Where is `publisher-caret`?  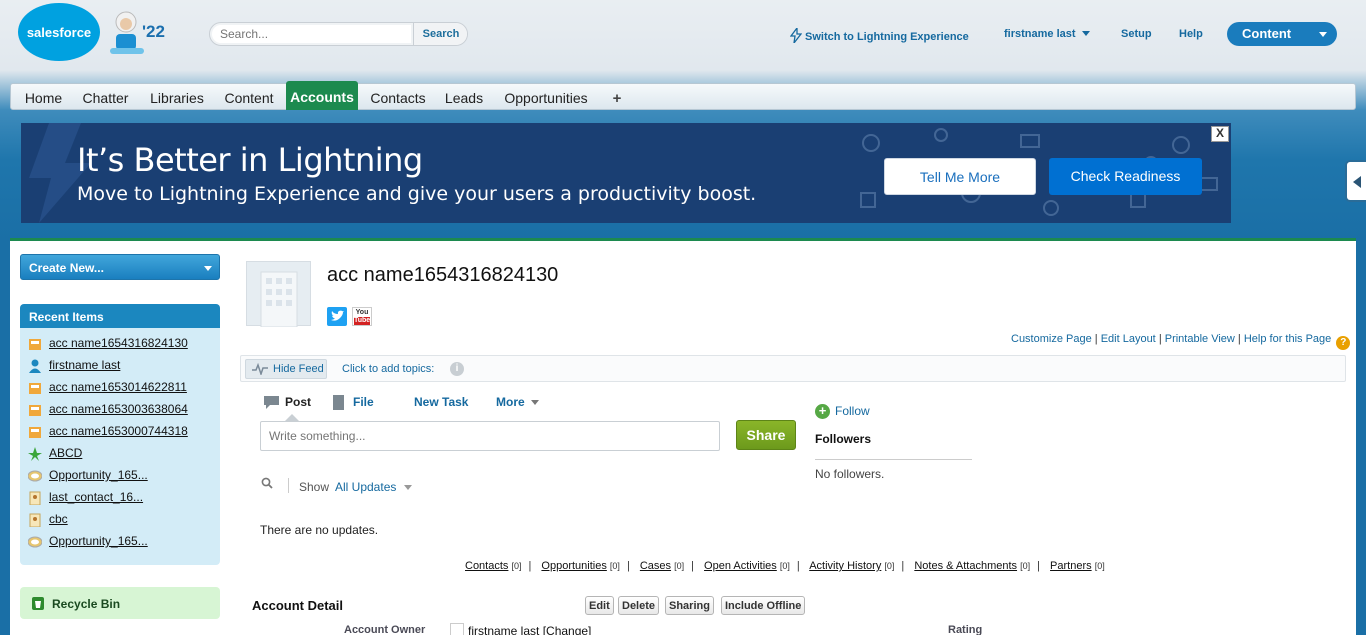
publisher-caret is located at coordinates (292, 417).